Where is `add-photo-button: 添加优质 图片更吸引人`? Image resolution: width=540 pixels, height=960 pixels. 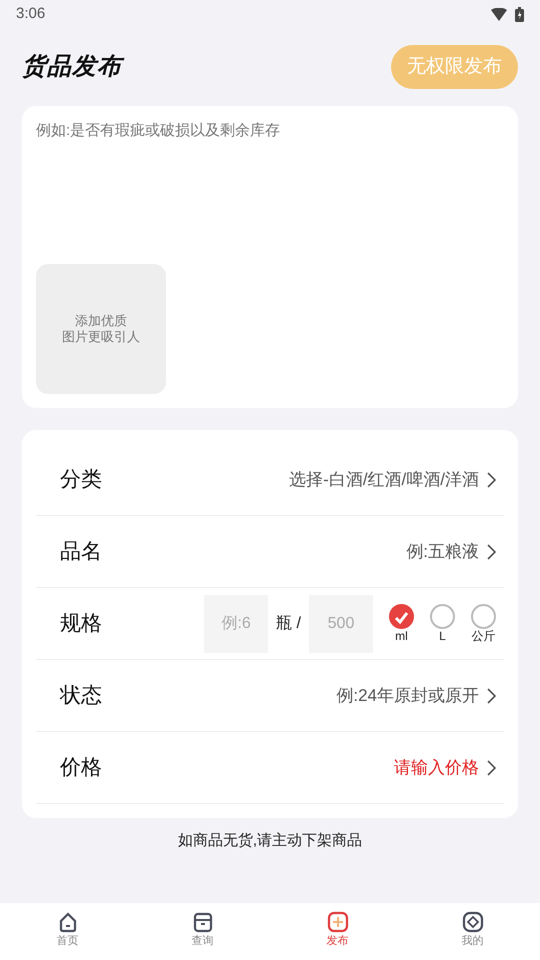
add-photo-button: 添加优质 图片更吸引人 is located at coordinates (101, 329).